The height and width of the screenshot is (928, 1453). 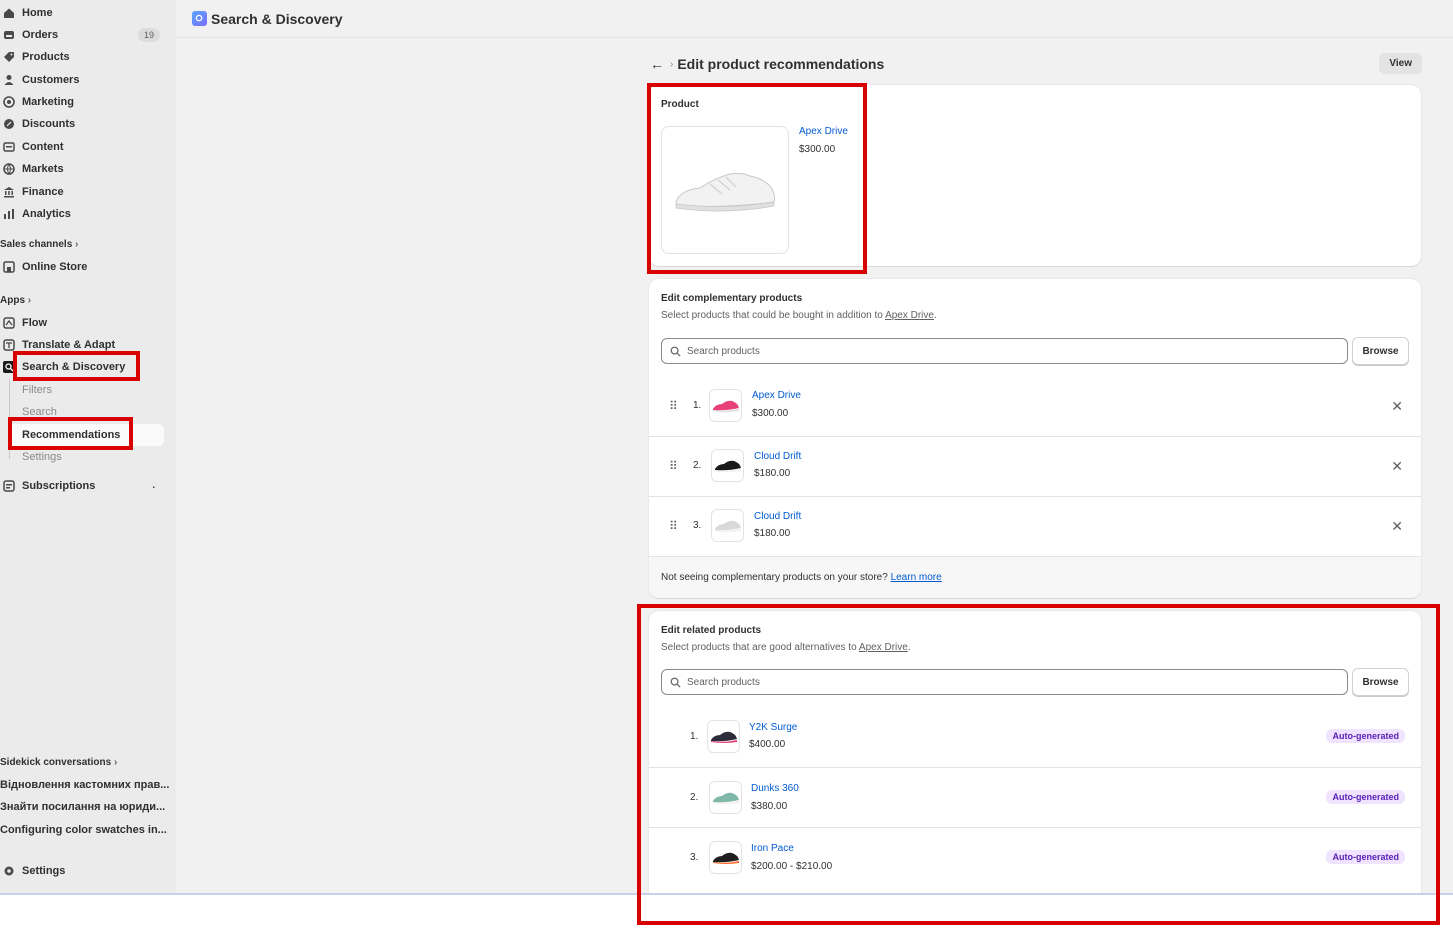 What do you see at coordinates (9, 367) in the screenshot?
I see `search-discovery-icon` at bounding box center [9, 367].